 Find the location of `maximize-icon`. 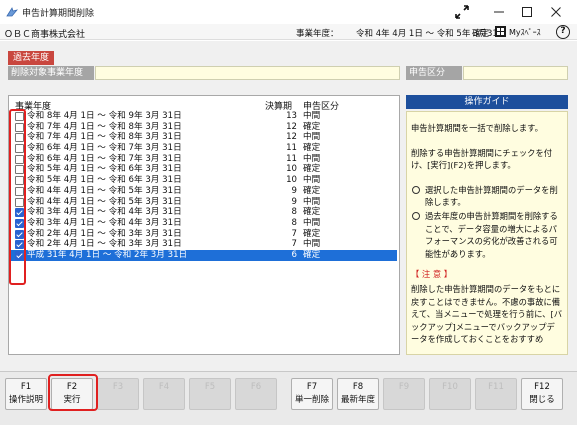

maximize-icon is located at coordinates (527, 12).